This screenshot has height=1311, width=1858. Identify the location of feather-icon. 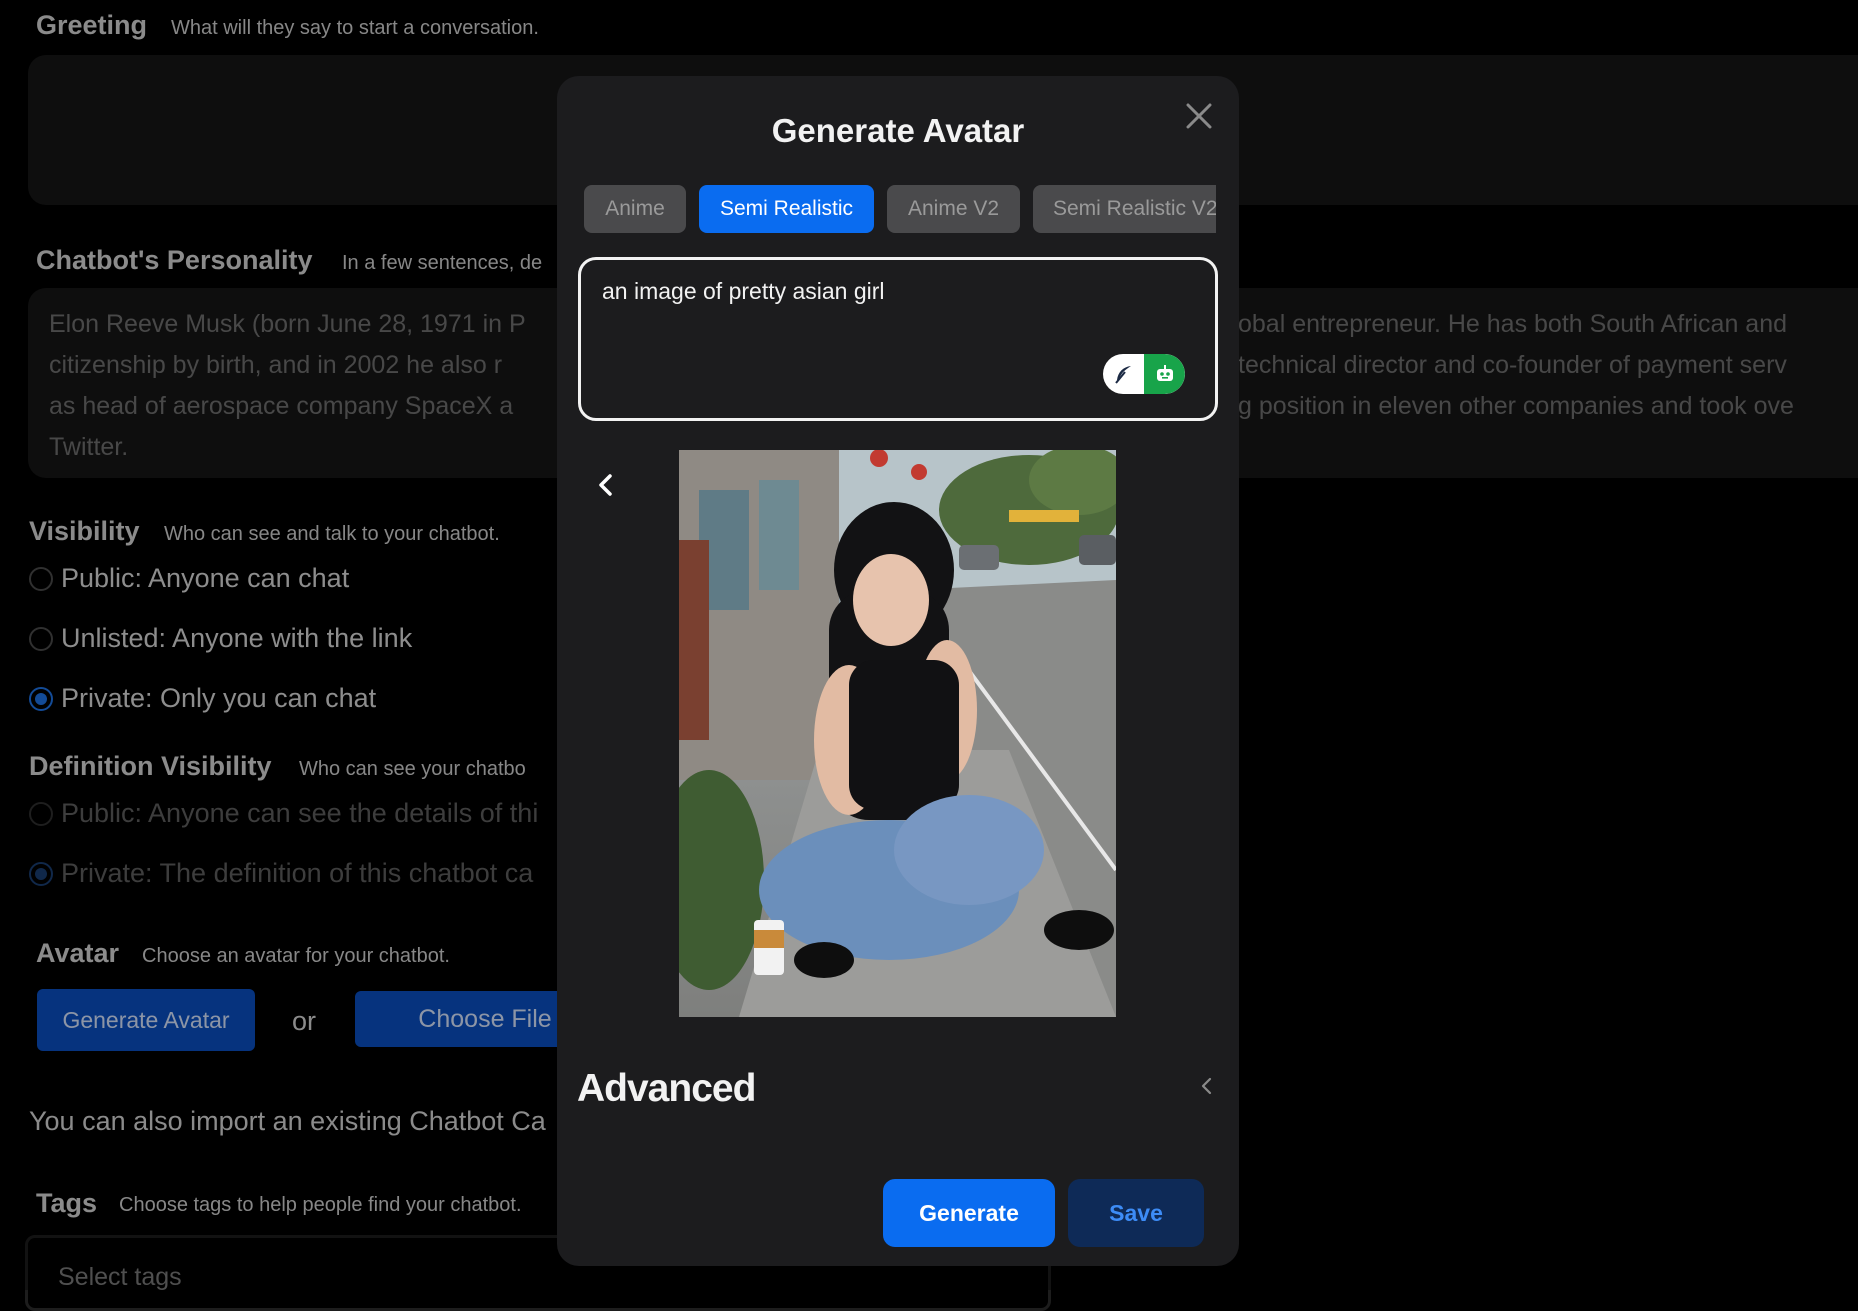
(1123, 374).